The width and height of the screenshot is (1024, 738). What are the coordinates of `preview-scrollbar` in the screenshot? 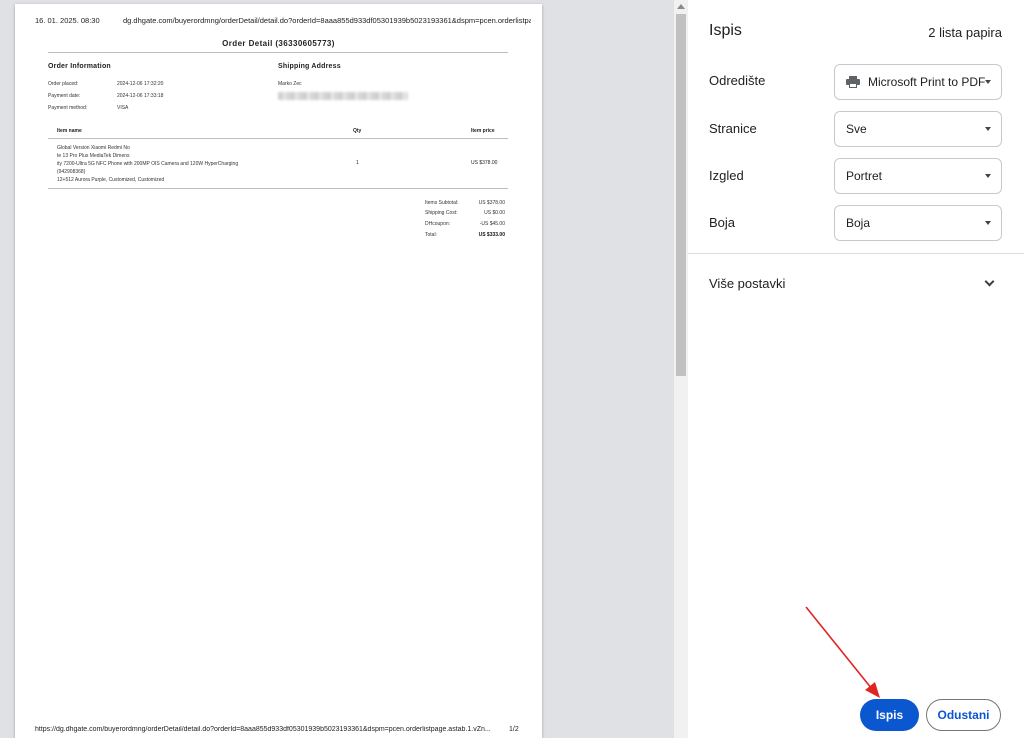 It's located at (681, 369).